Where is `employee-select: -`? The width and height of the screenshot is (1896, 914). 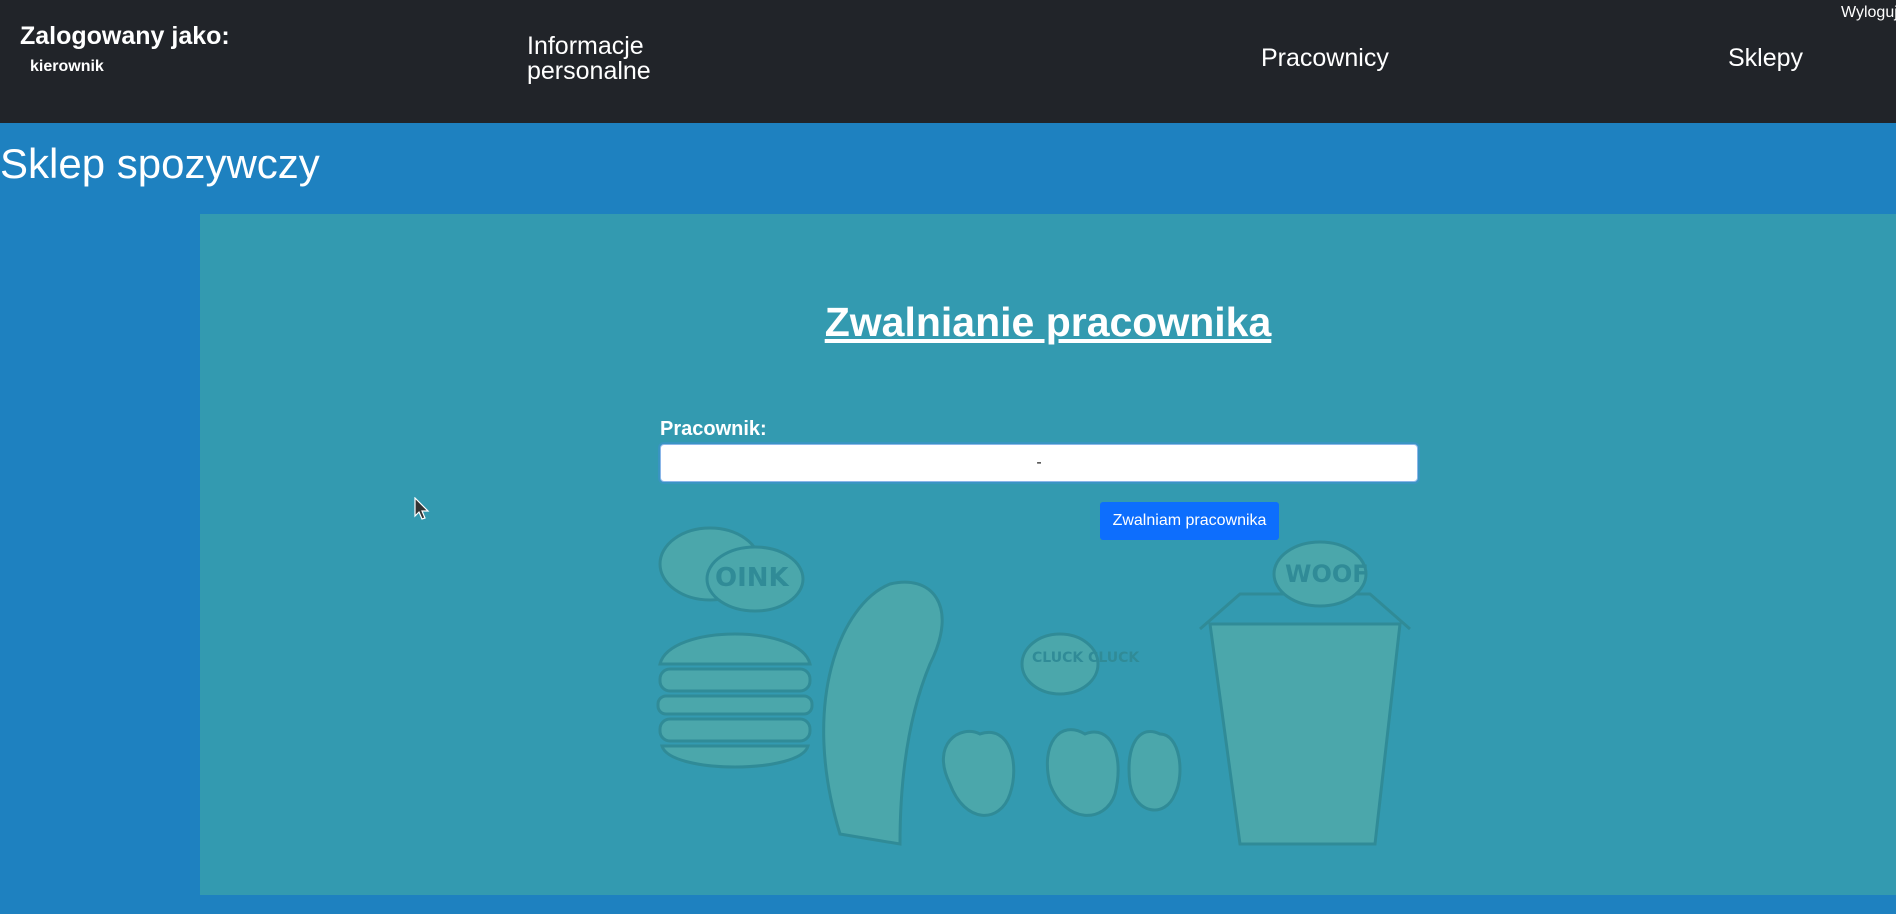 employee-select: - is located at coordinates (1039, 463).